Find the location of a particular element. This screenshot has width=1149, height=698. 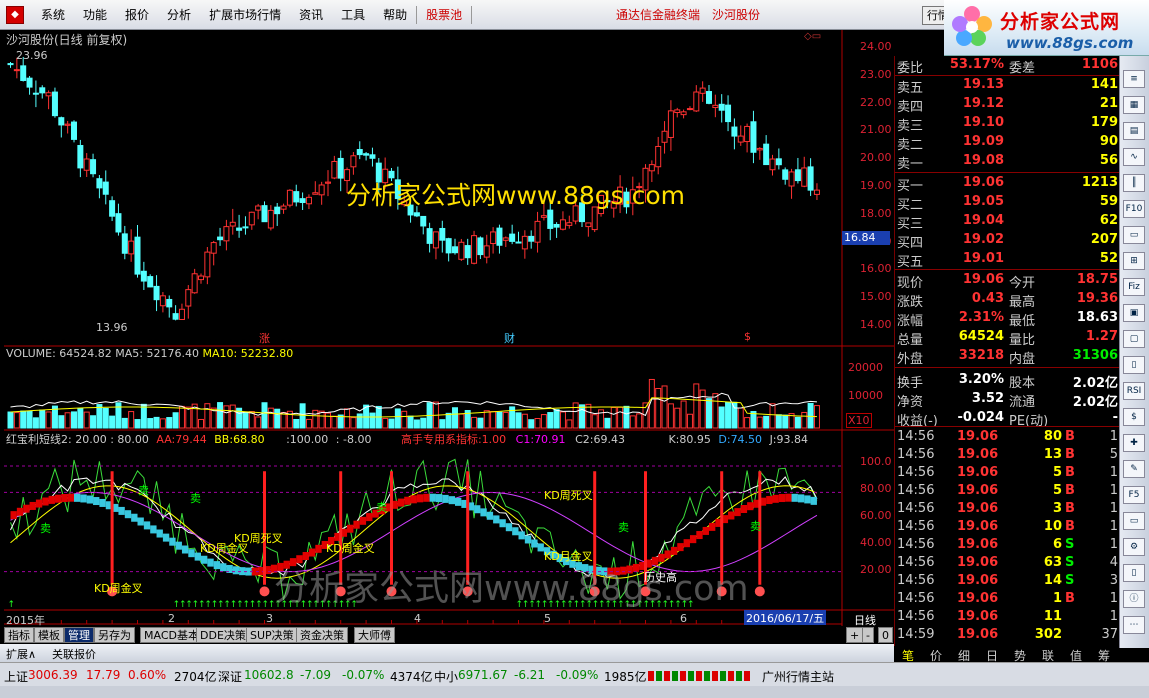

toolbar-rsi-icon: RSI is located at coordinates (1134, 391).